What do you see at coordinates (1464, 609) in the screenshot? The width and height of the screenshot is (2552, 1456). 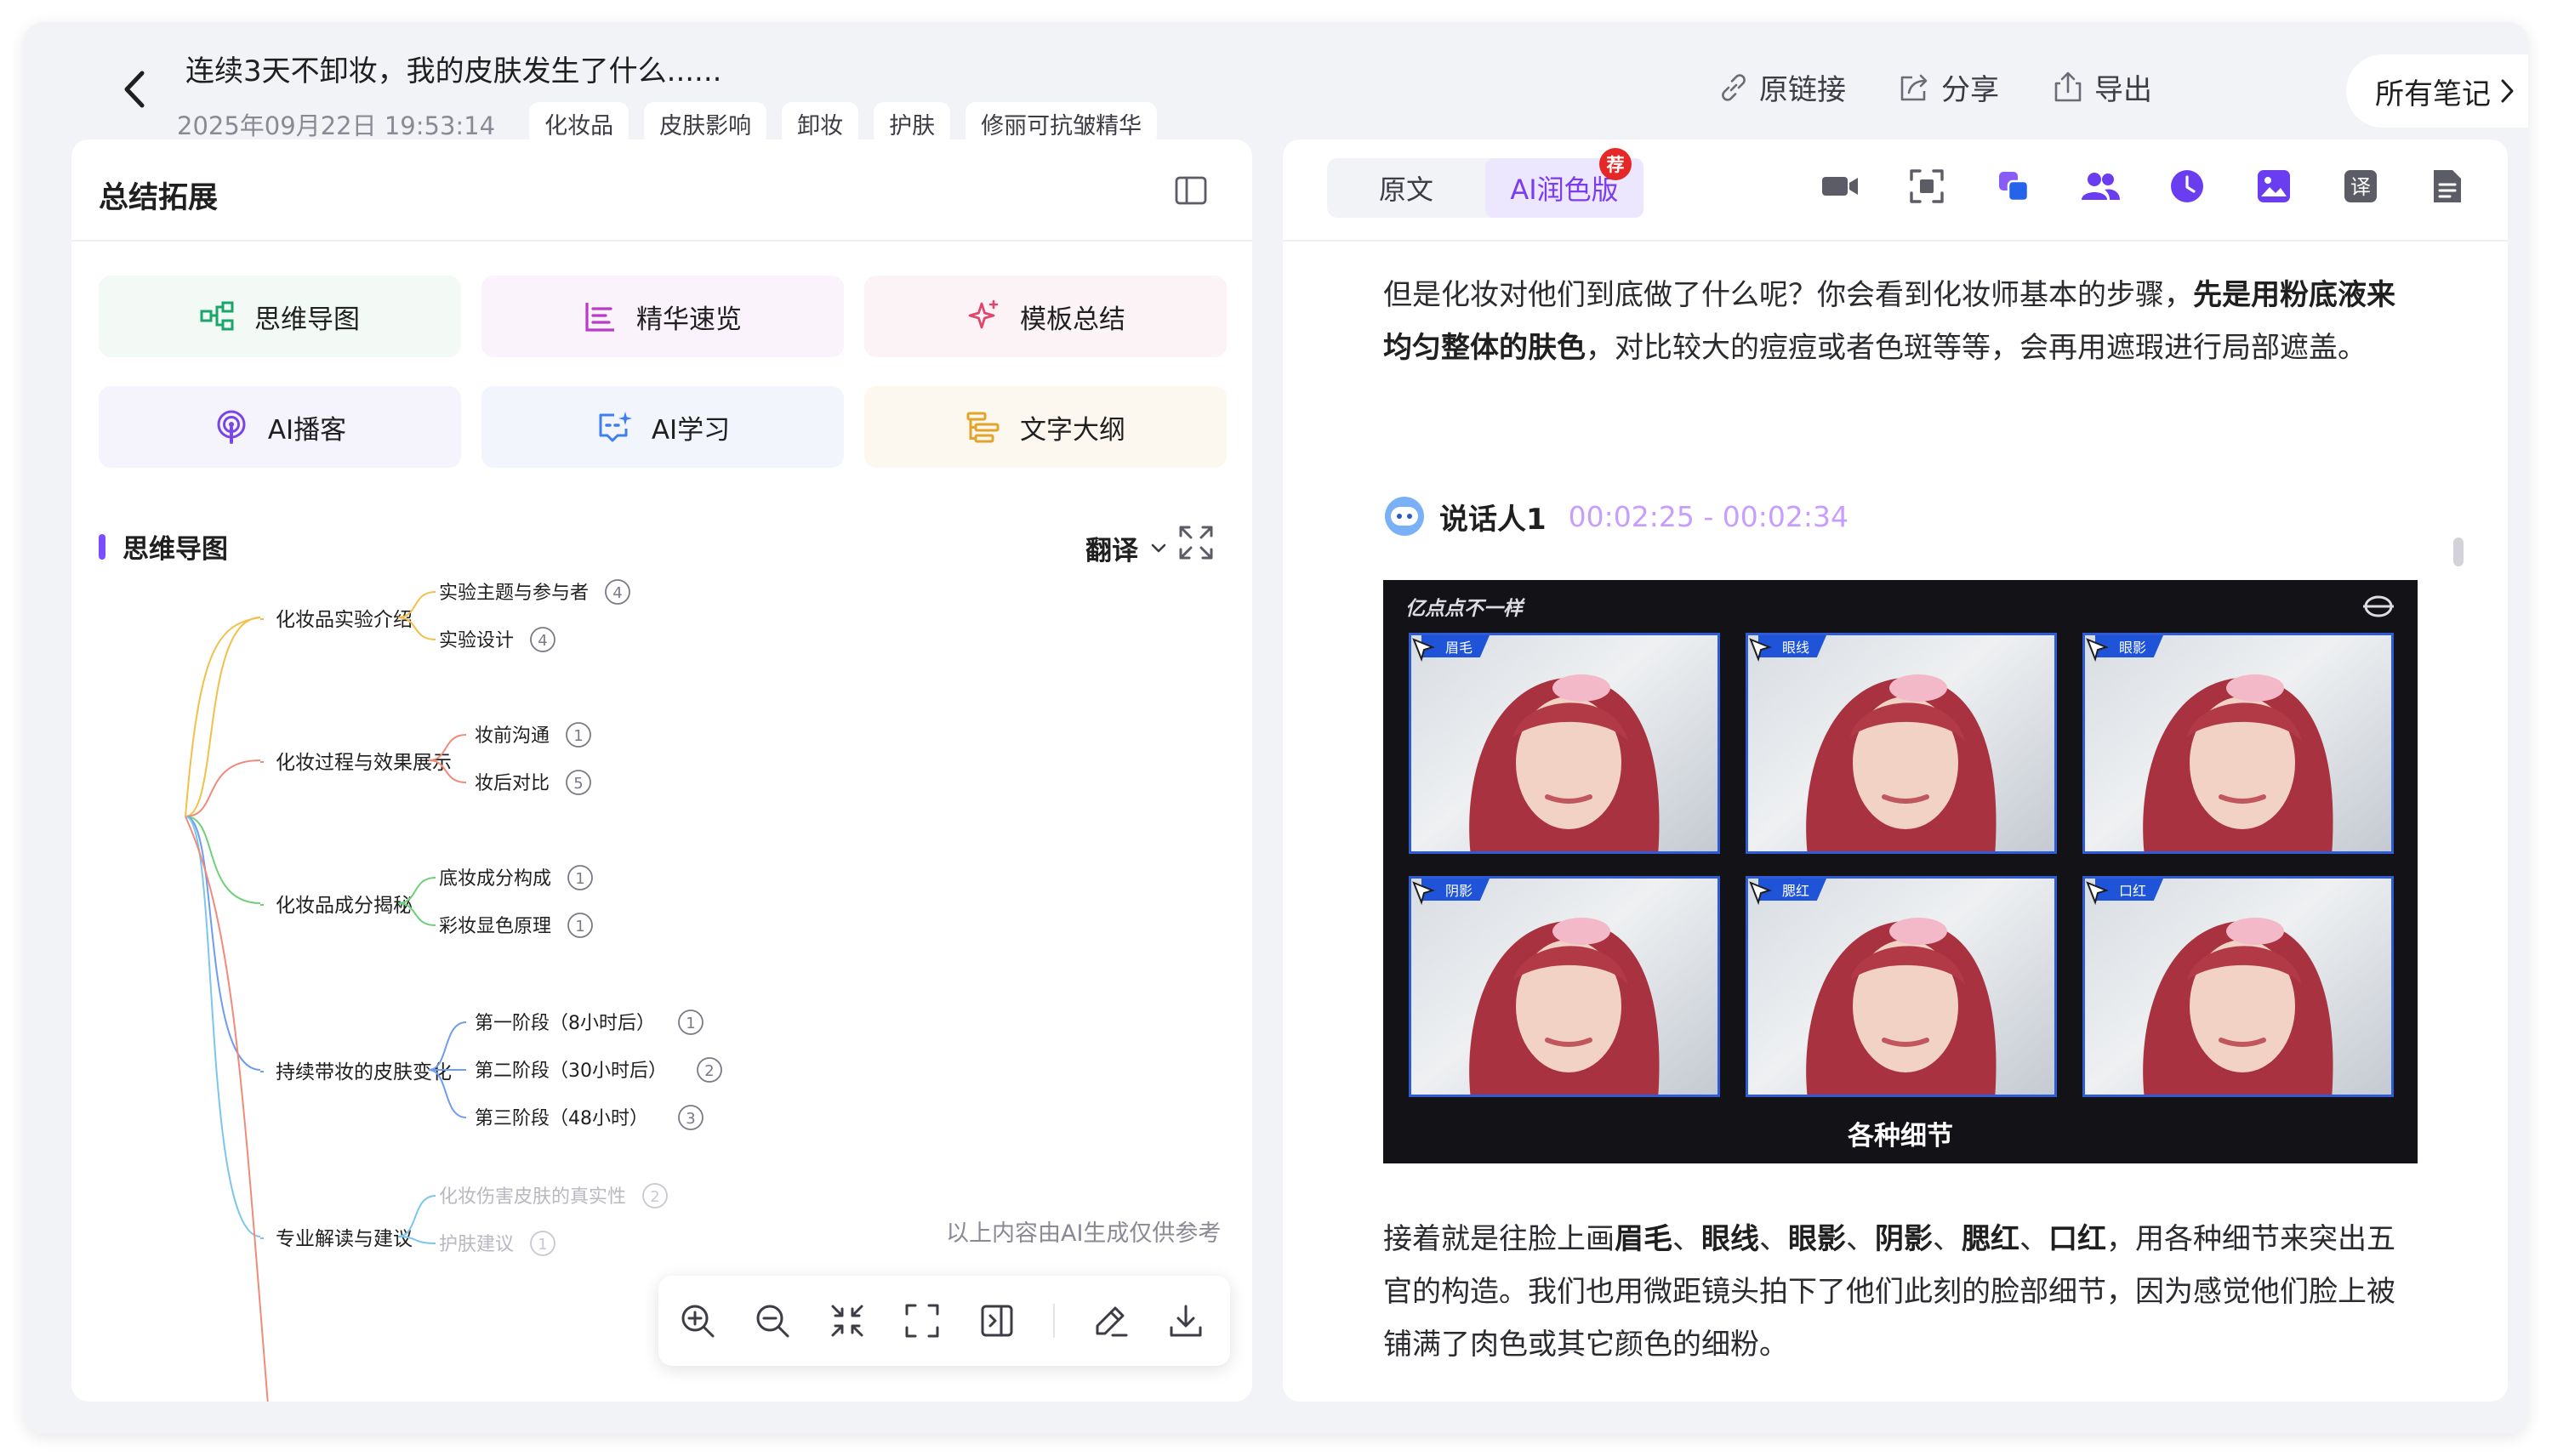 I see `video-watermark: 亿点点不一样` at bounding box center [1464, 609].